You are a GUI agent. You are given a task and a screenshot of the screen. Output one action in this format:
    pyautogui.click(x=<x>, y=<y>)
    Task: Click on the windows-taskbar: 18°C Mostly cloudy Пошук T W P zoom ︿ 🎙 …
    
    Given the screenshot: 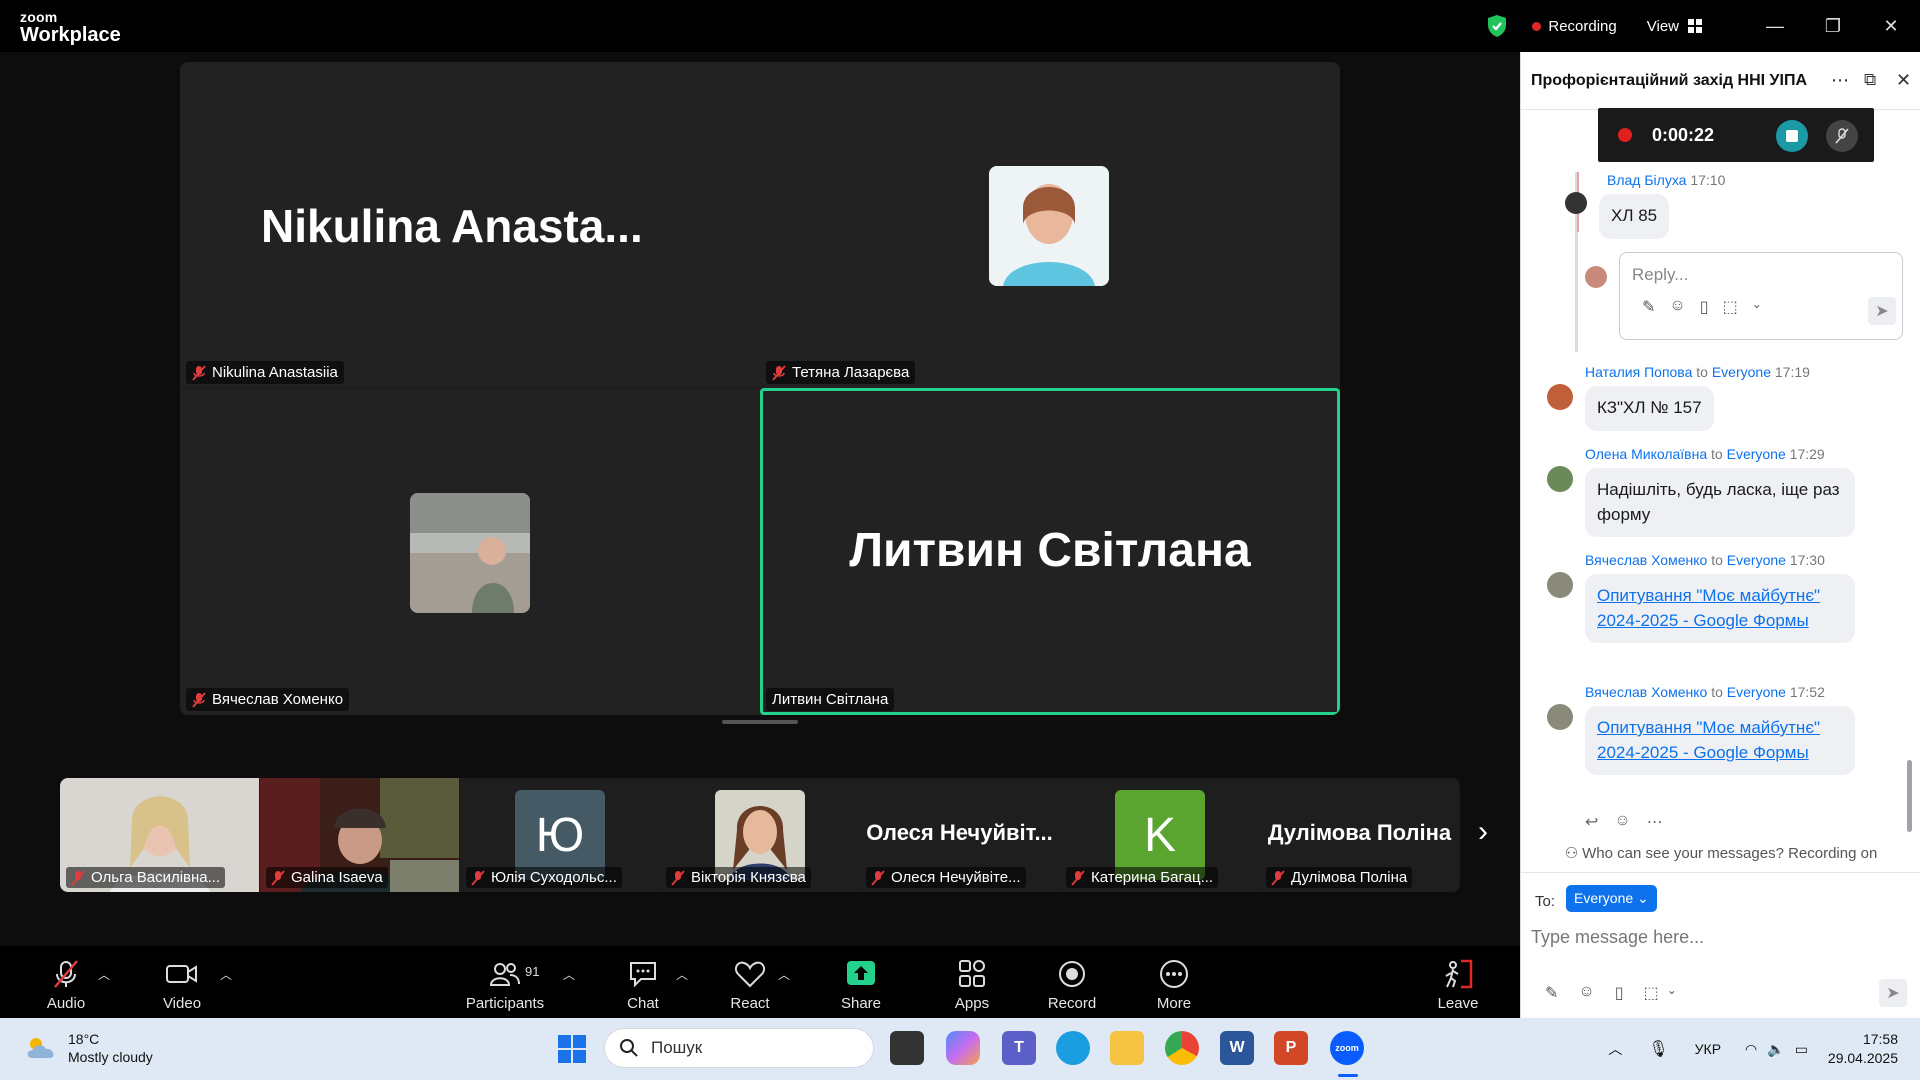 What is the action you would take?
    pyautogui.click(x=960, y=1049)
    